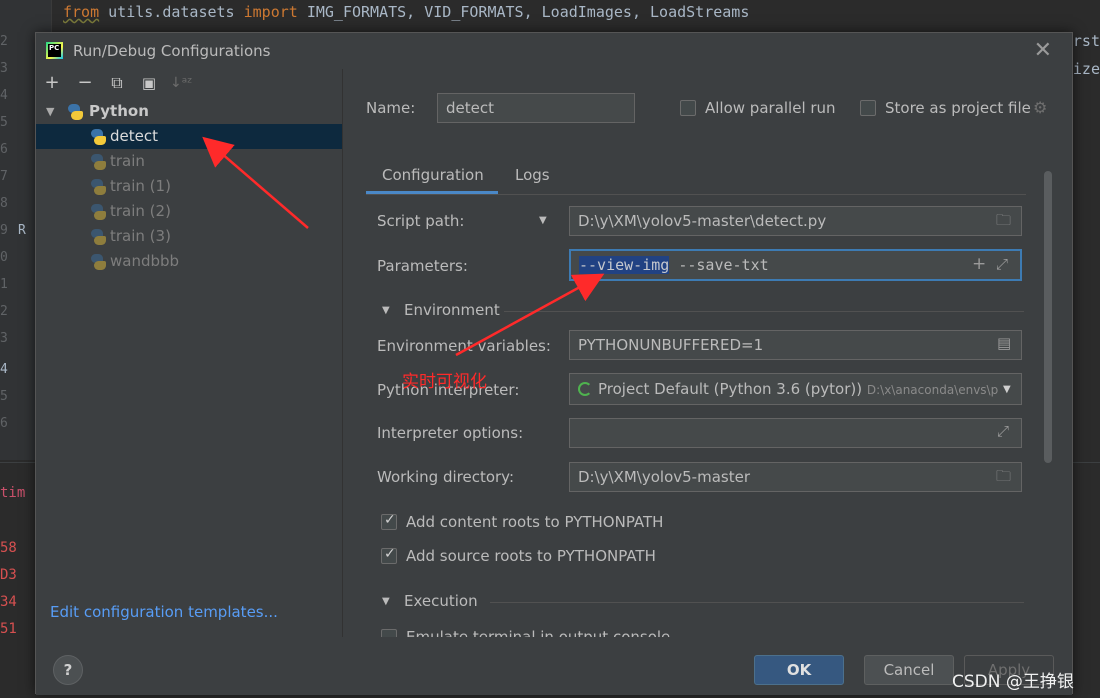  I want to click on plus-icon: +, so click(979, 264).